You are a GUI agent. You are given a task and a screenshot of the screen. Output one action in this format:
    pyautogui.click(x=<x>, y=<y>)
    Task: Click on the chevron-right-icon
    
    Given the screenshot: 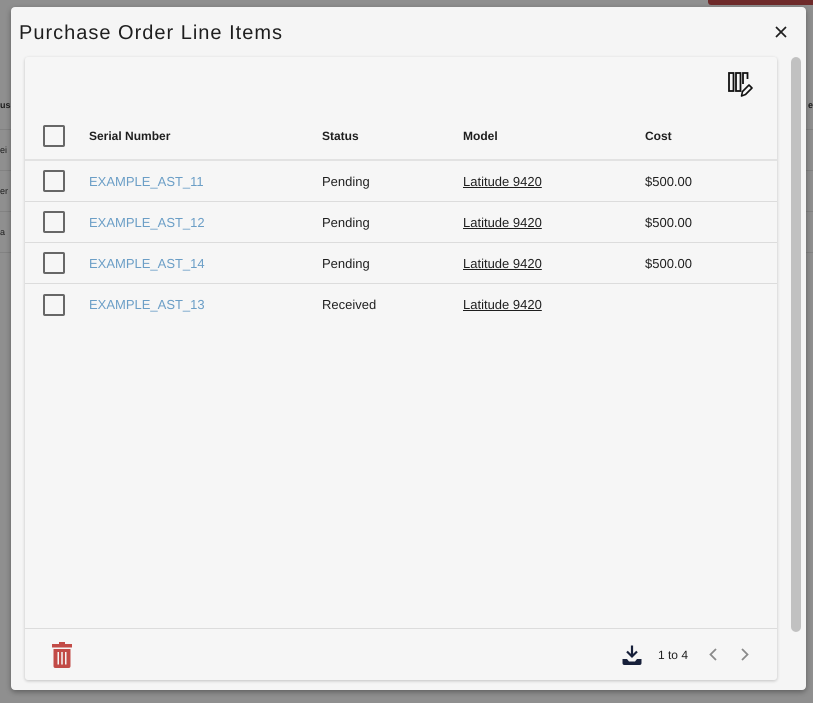 What is the action you would take?
    pyautogui.click(x=745, y=654)
    